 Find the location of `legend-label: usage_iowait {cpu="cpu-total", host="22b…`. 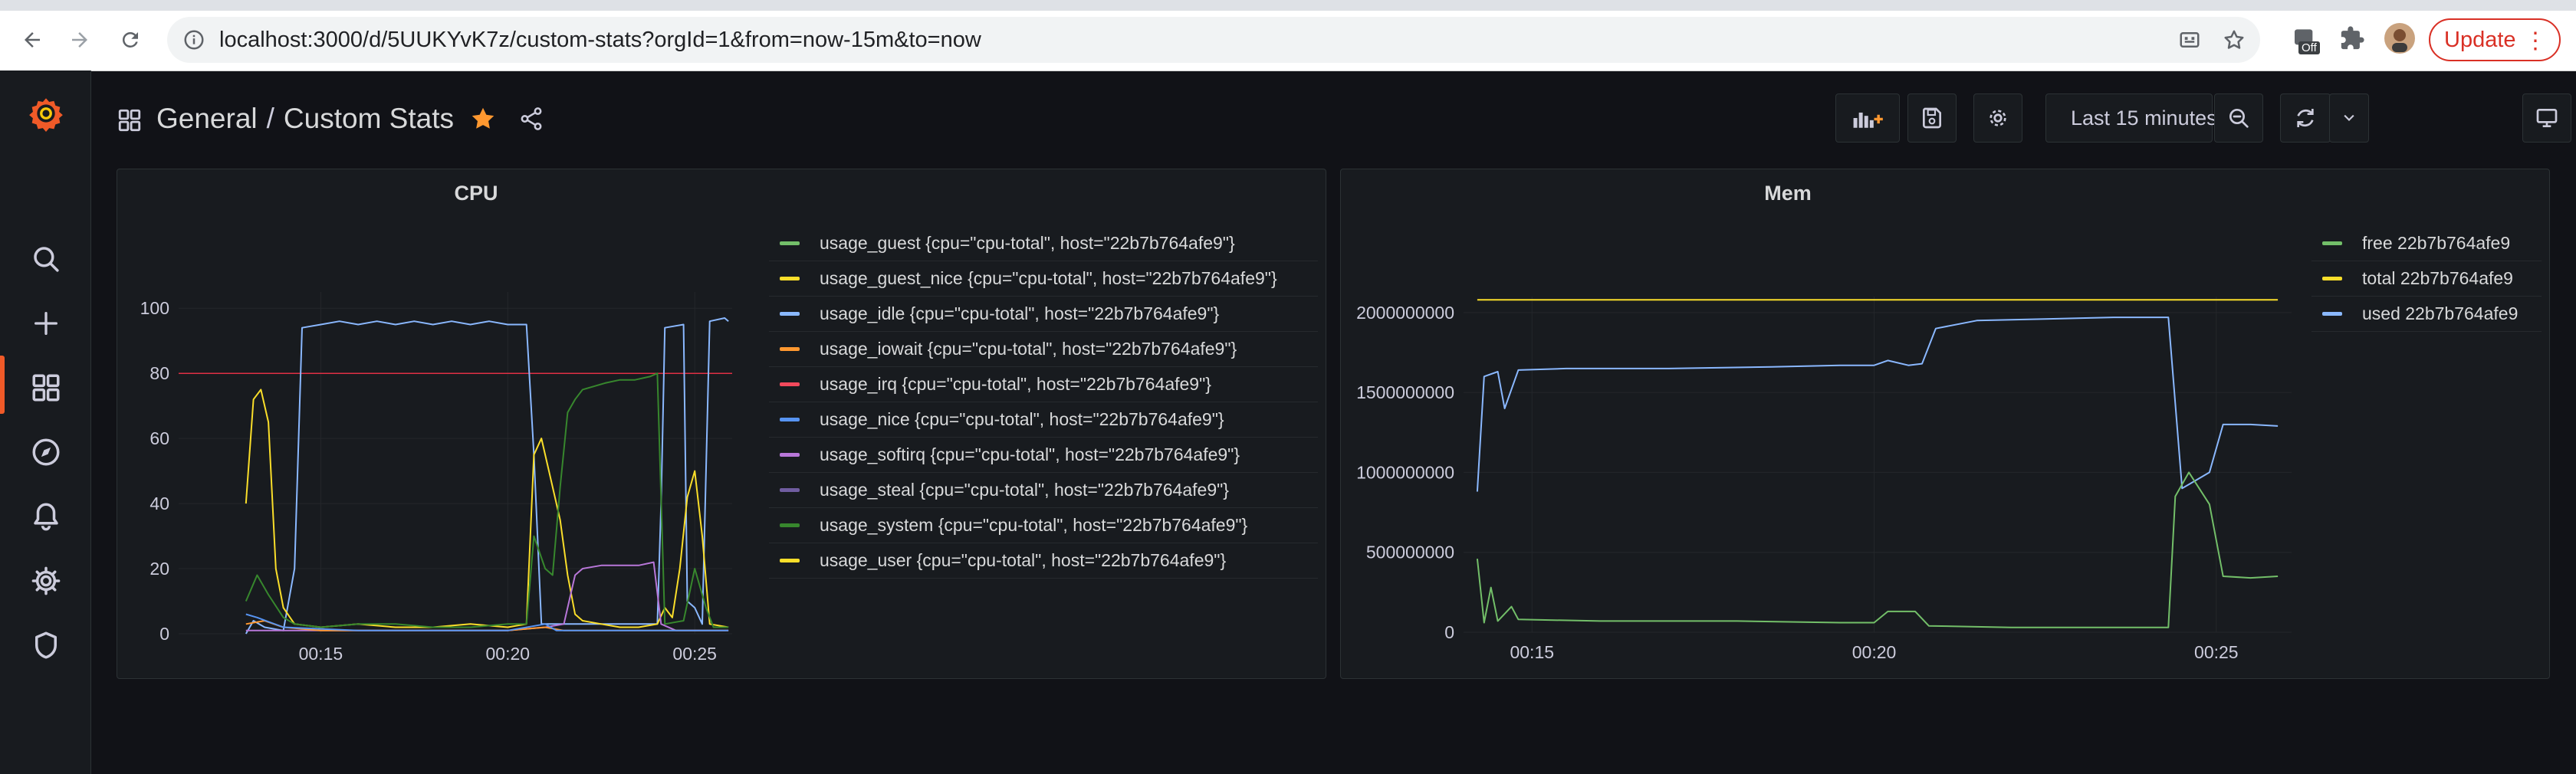

legend-label: usage_iowait {cpu="cpu-total", host="22b… is located at coordinates (1028, 349).